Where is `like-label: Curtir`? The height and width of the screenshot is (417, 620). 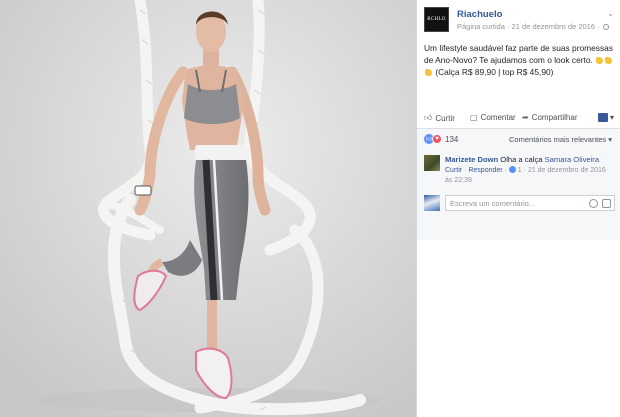 like-label: Curtir is located at coordinates (445, 118).